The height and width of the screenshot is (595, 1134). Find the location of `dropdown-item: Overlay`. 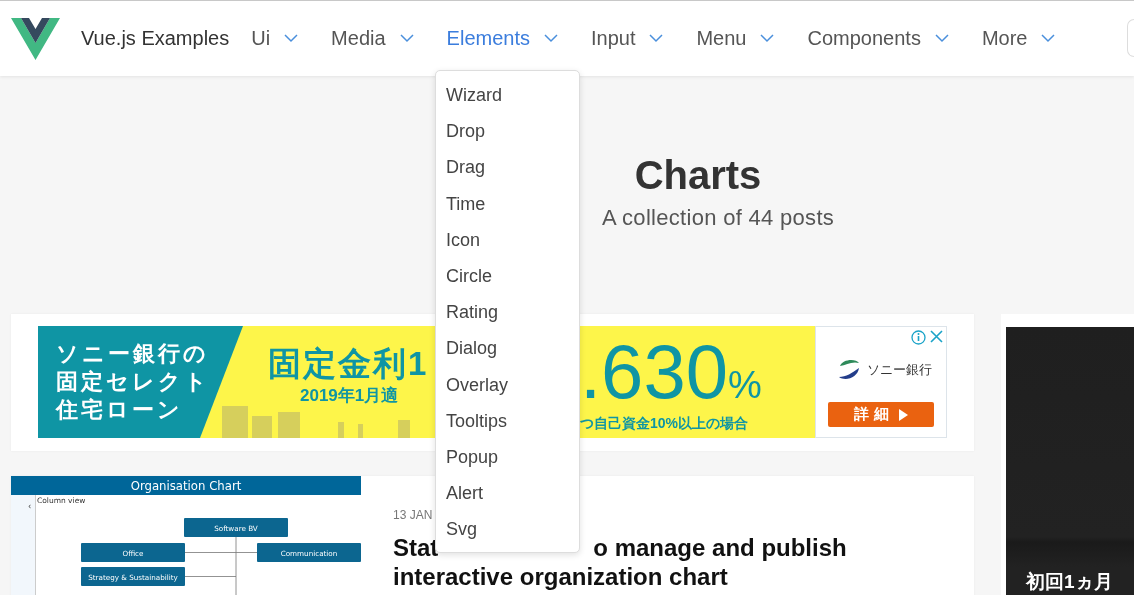

dropdown-item: Overlay is located at coordinates (507, 384).